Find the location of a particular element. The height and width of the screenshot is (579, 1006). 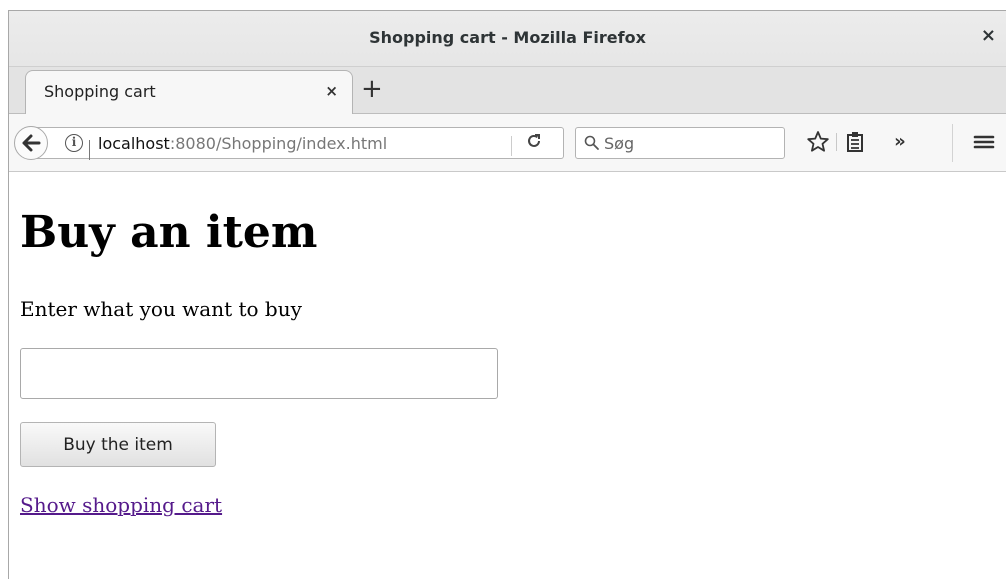

window-title: Shopping cart - Mozilla Firefox is located at coordinates (507, 37).